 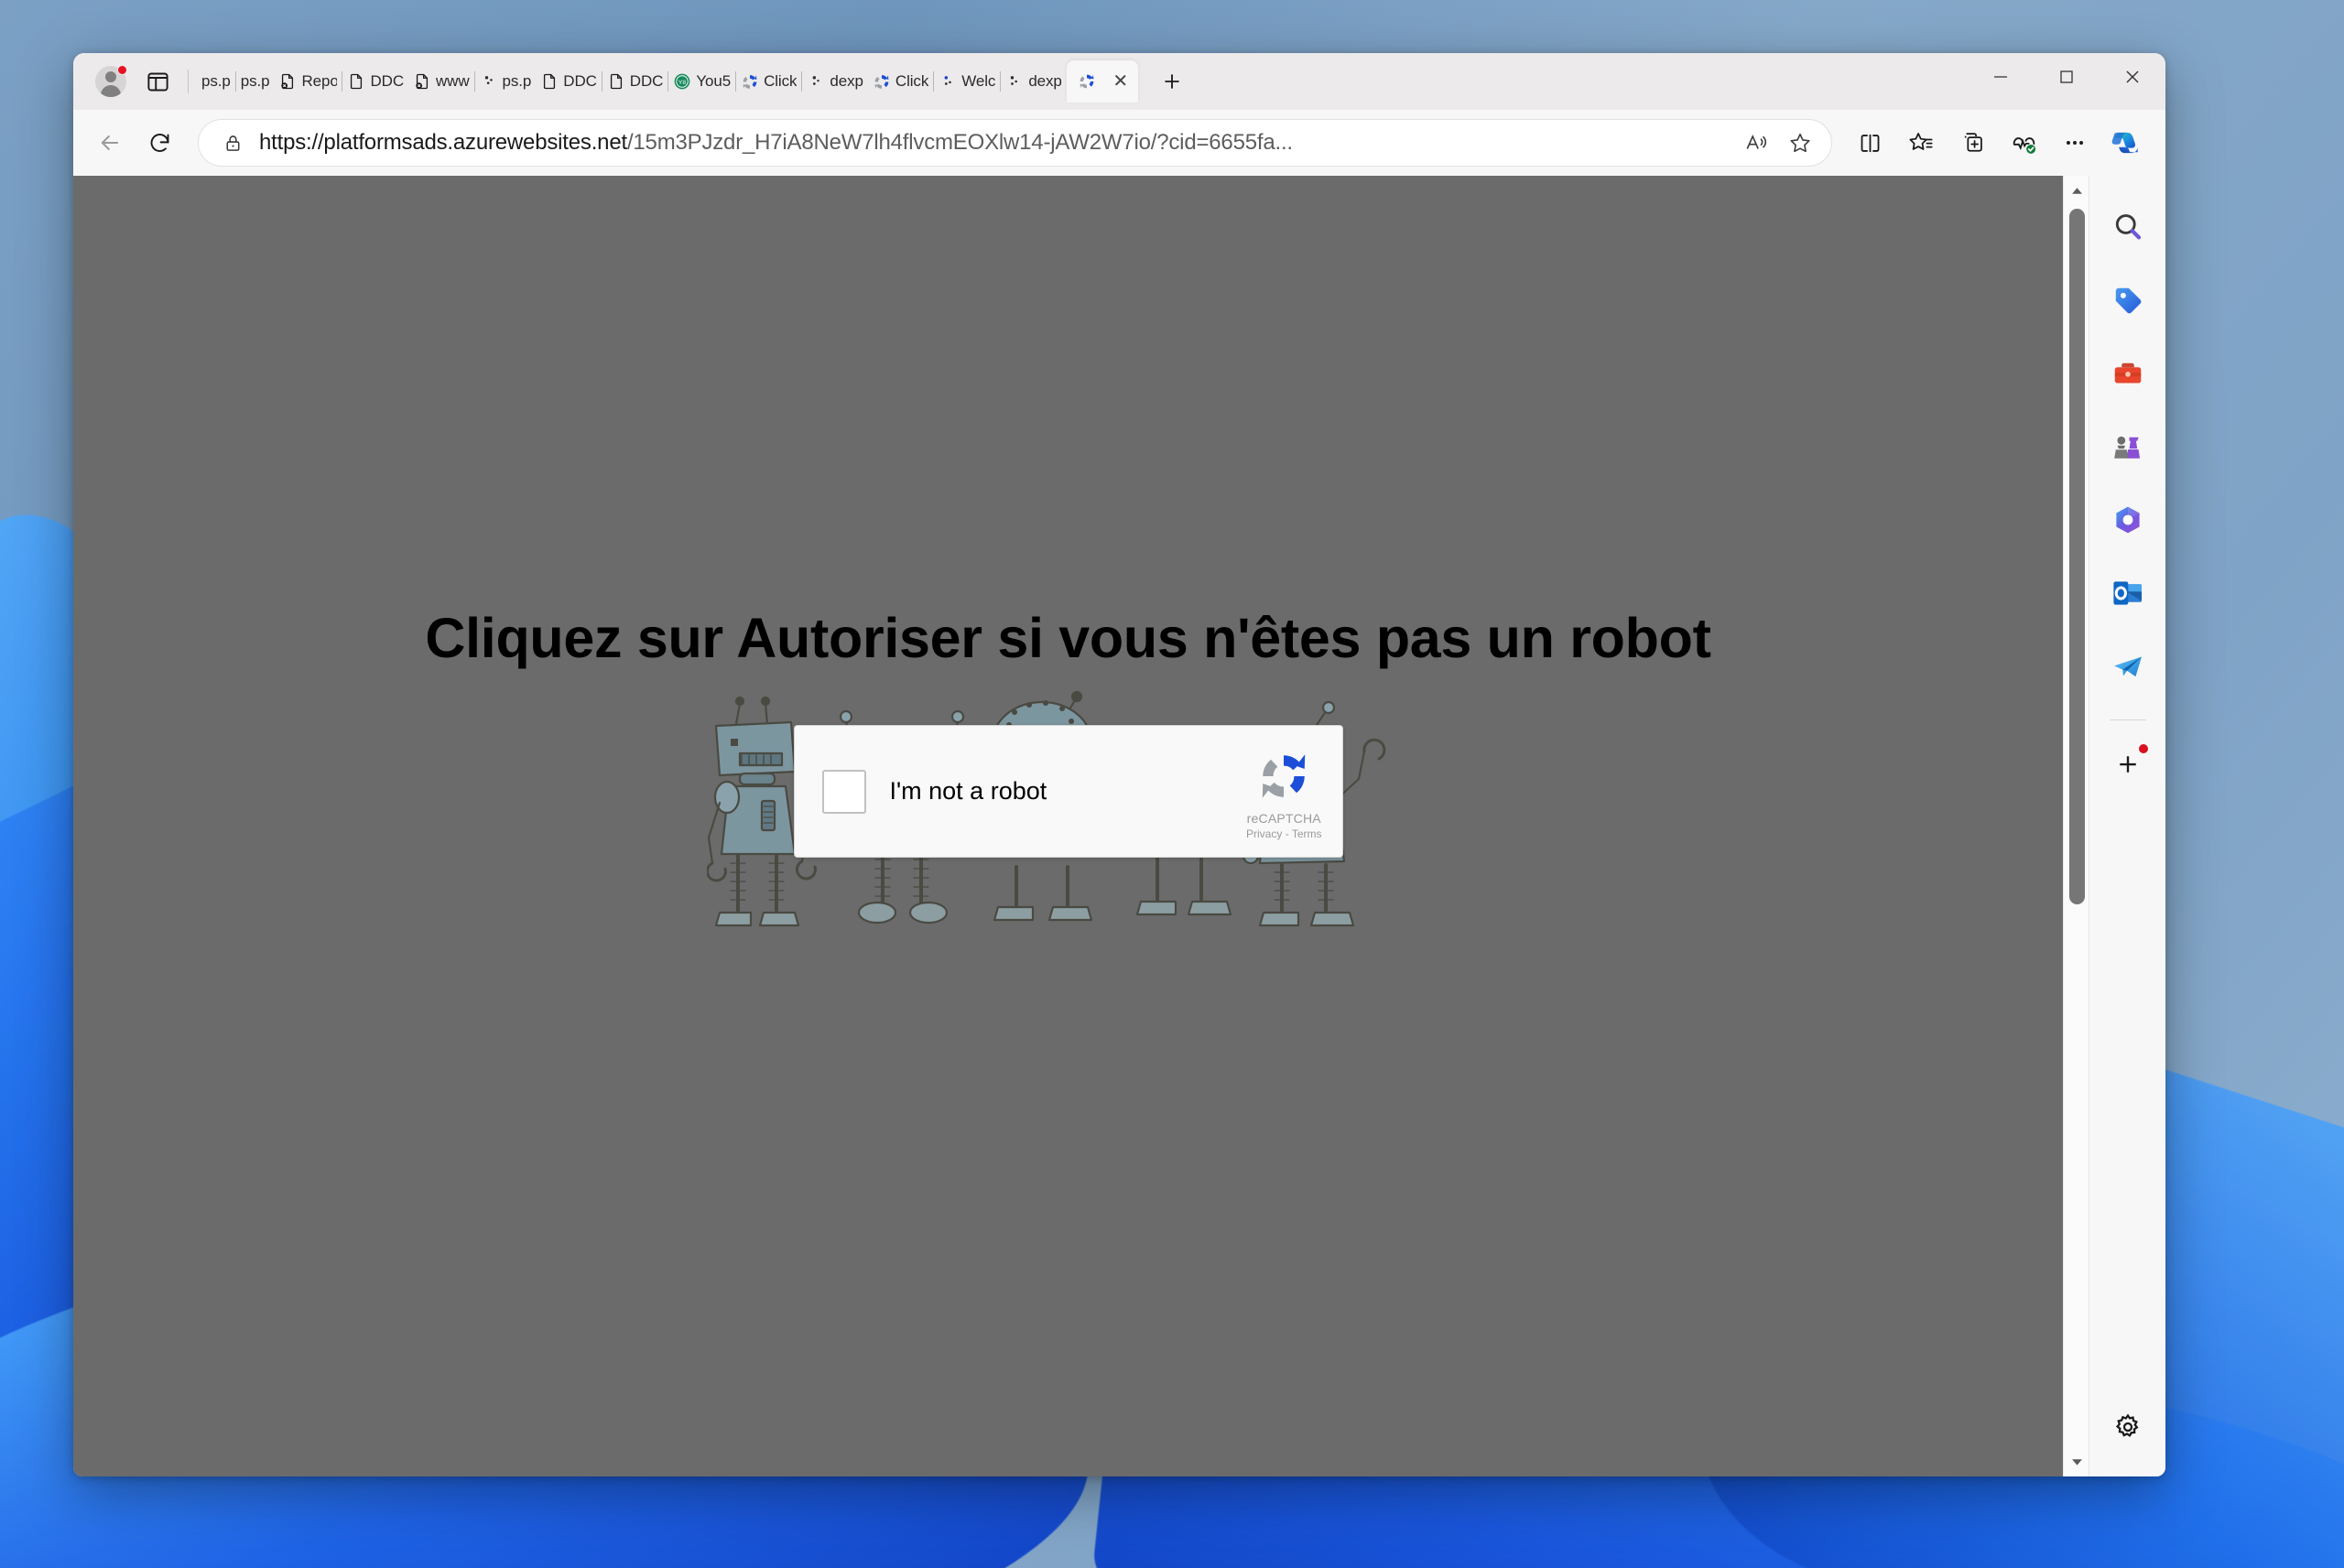 I want to click on close-window-button, so click(x=2132, y=77).